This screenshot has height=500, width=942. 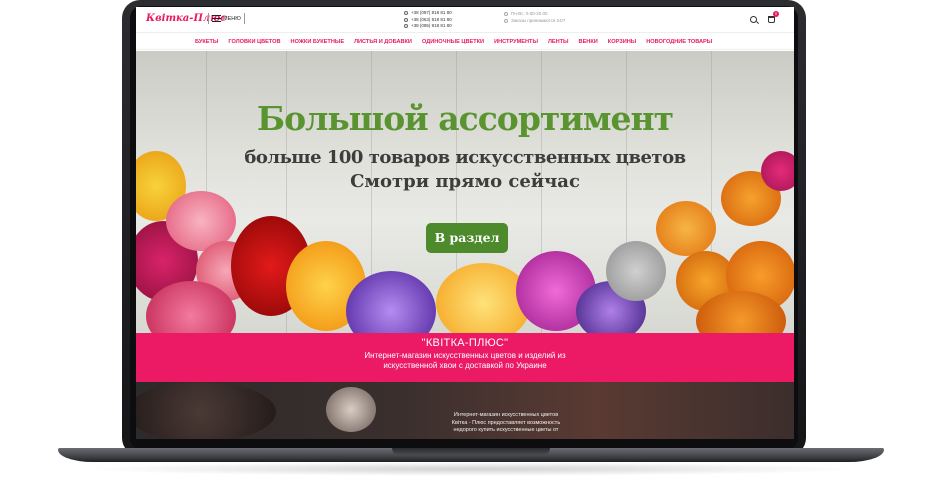 I want to click on hero-subtitle: больше 100 товаров искусственных цветов, so click(x=465, y=157).